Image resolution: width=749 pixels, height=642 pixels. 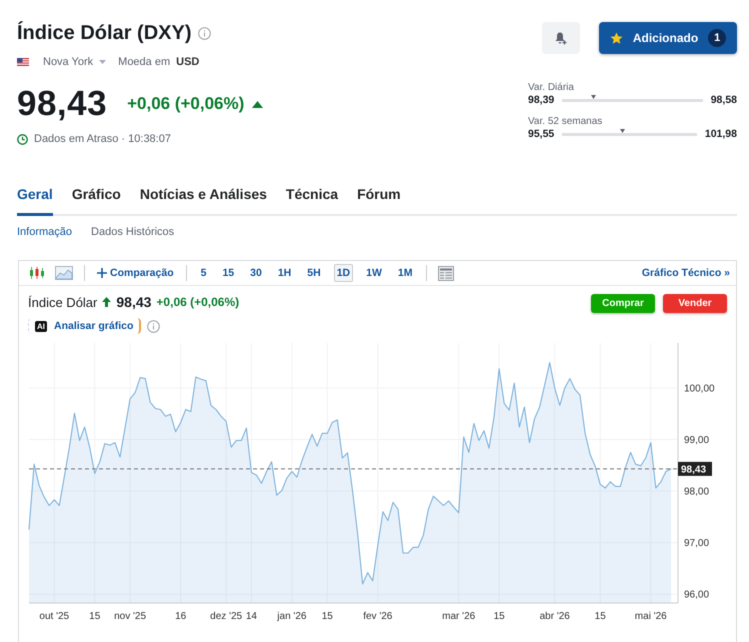 What do you see at coordinates (102, 62) in the screenshot?
I see `caret-icon` at bounding box center [102, 62].